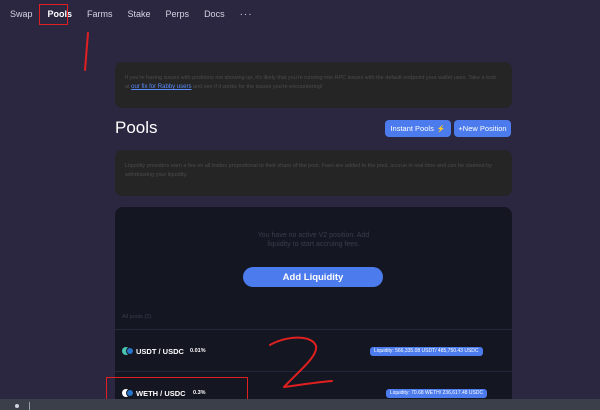  I want to click on empty-line-1: You have no active V2 position. Add, so click(313, 235).